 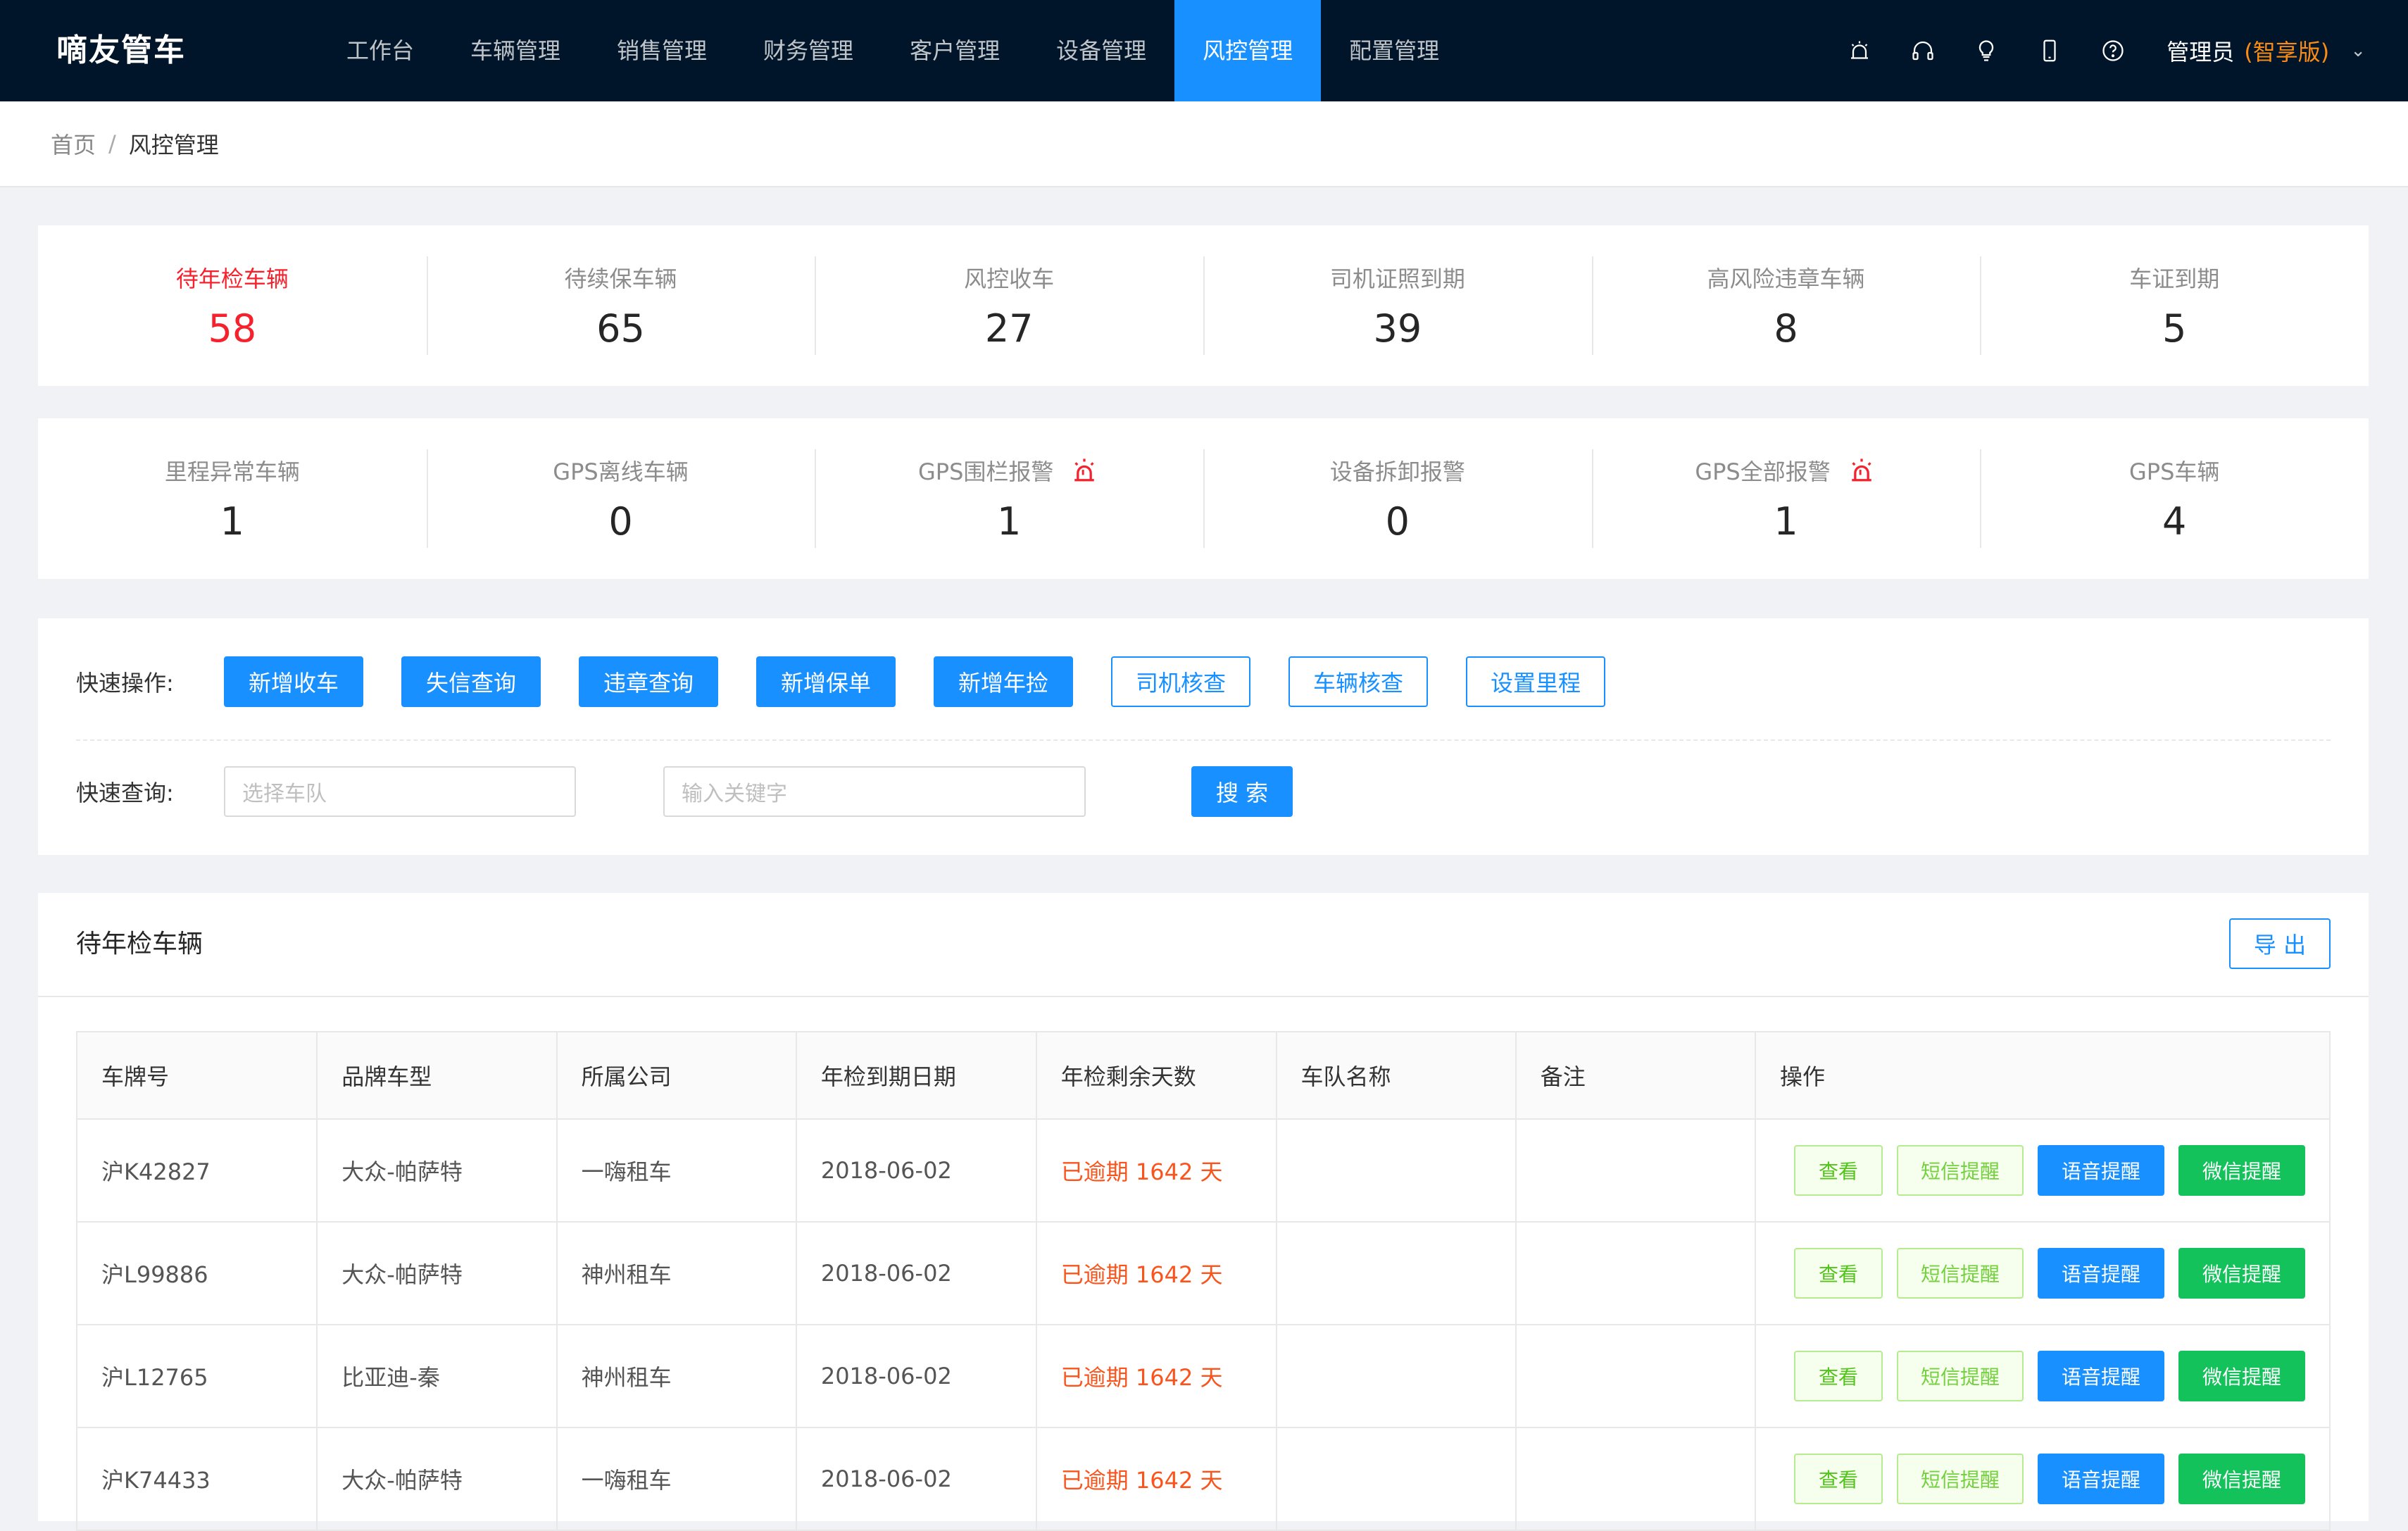 I want to click on add-inspection-button: 新增年捡, so click(x=1003, y=681).